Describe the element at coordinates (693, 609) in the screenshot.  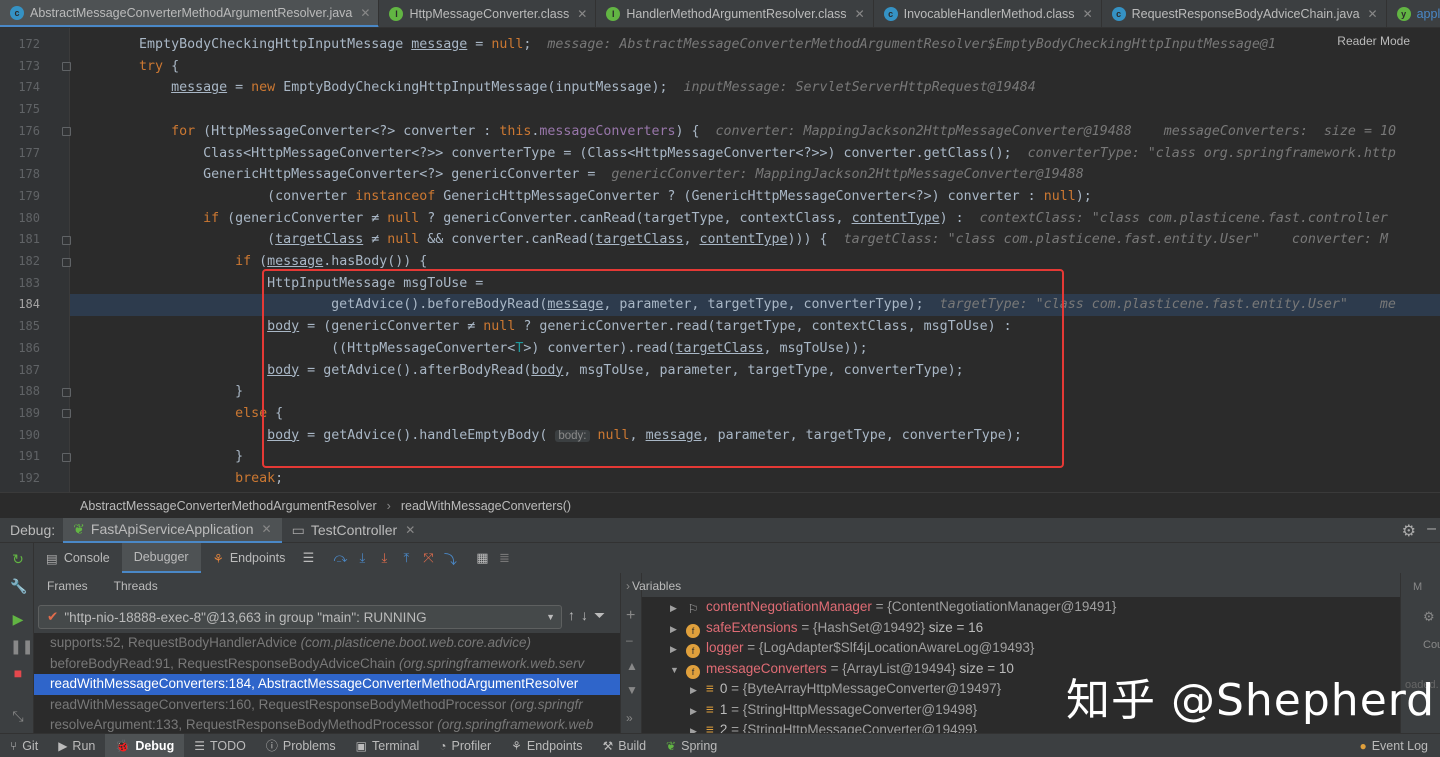
I see `flag-icon: ⚐` at that location.